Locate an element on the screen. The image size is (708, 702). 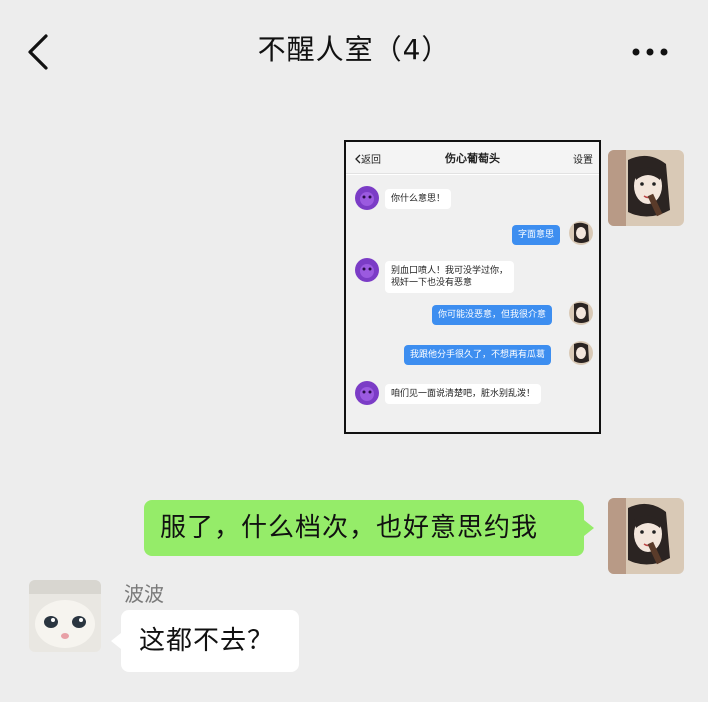
more-icon is located at coordinates (650, 52).